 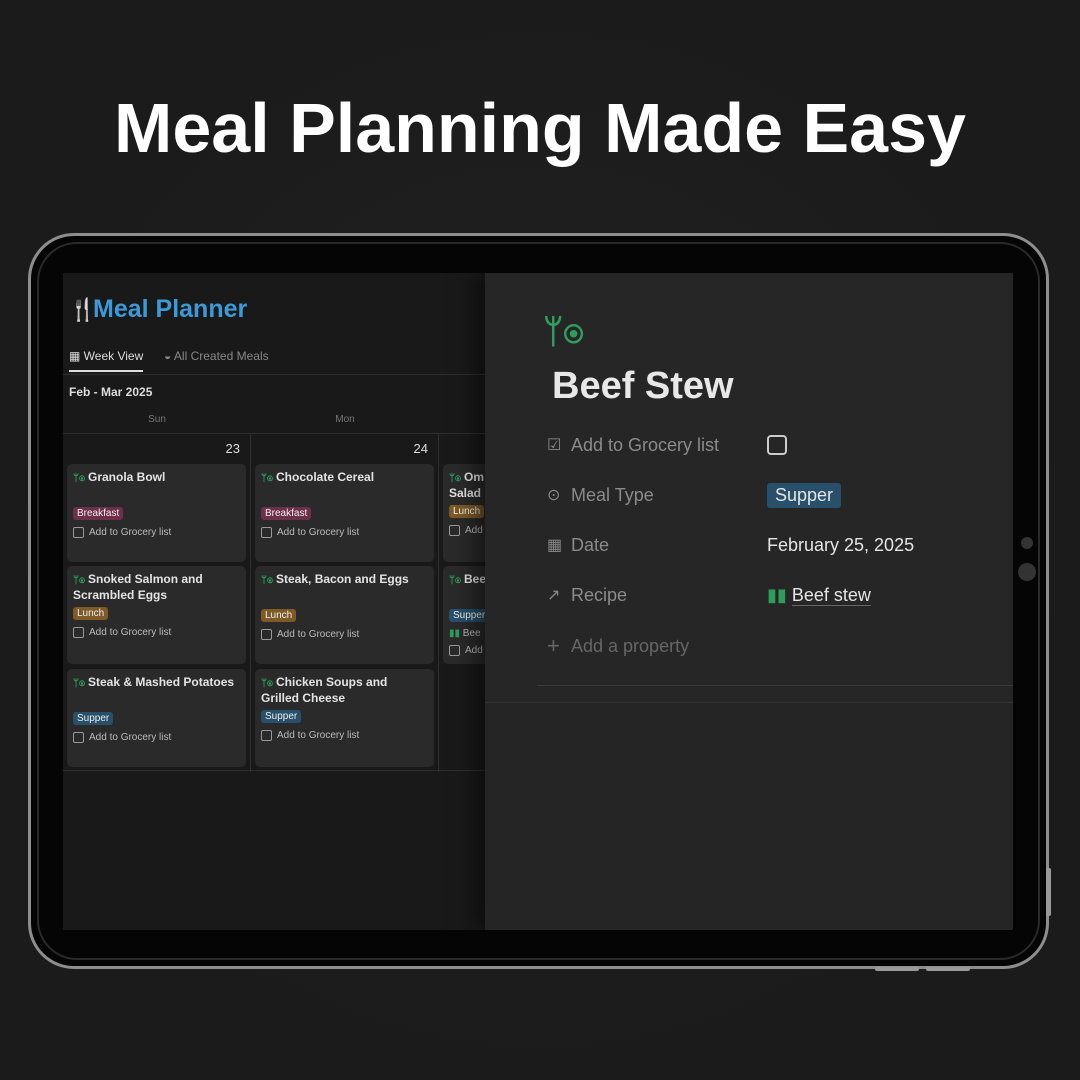 I want to click on property-grocery: ☑ Add to Grocery list, so click(x=767, y=445).